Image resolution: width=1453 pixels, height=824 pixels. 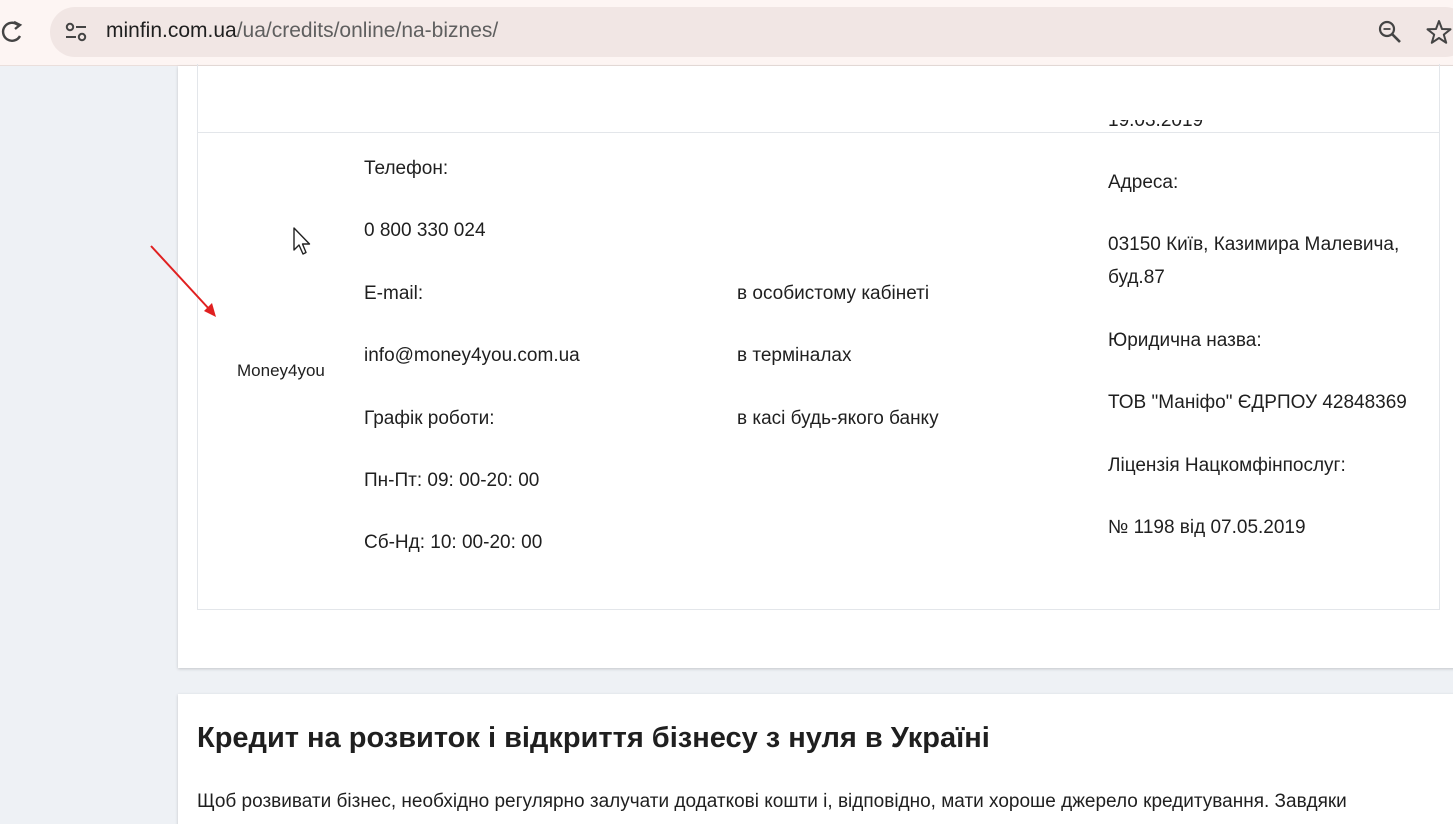 I want to click on reload-icon, so click(x=13, y=32).